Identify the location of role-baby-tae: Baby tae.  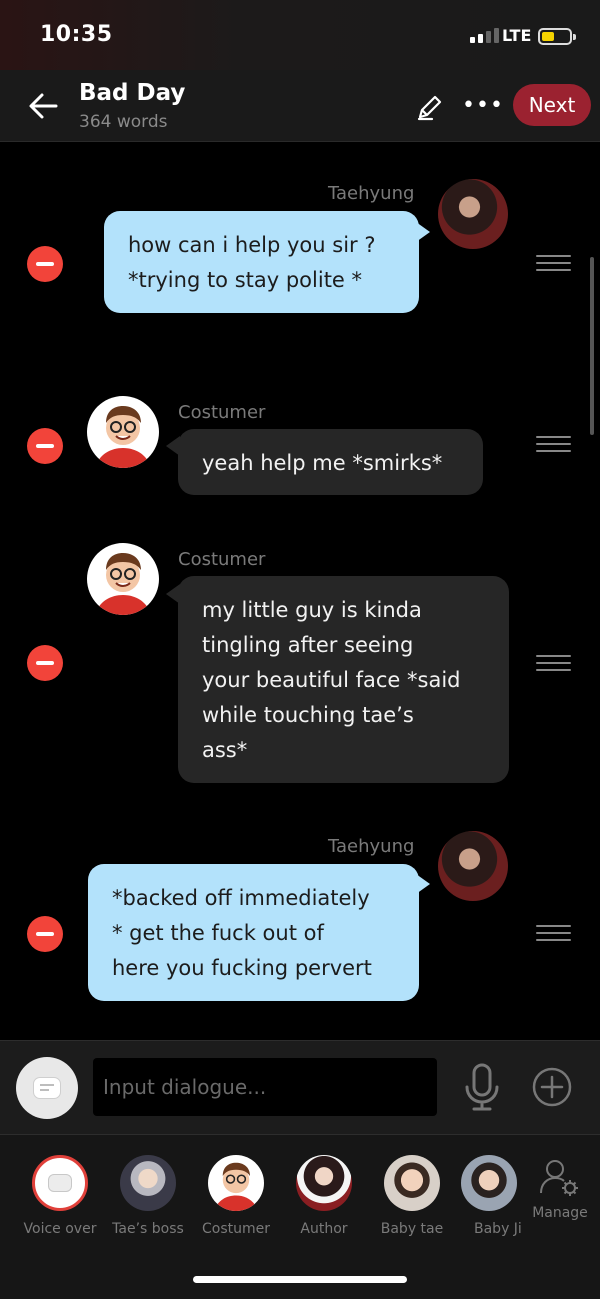
(412, 1196).